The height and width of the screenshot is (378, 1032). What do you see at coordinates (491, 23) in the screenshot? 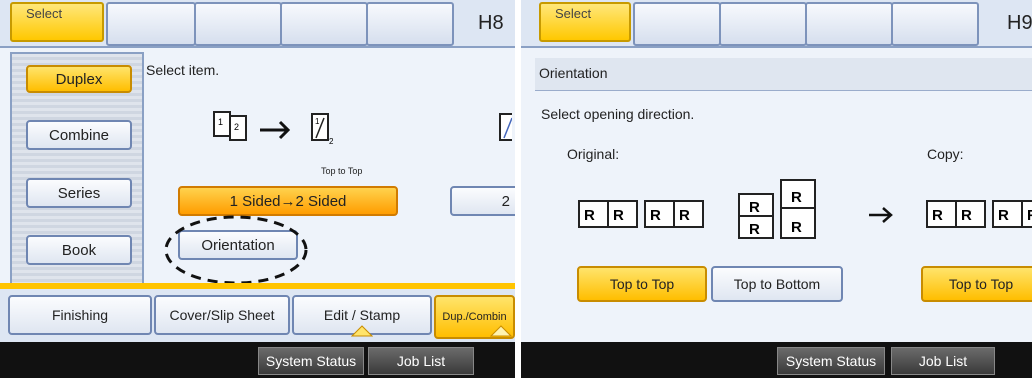
I see `screen-id: H8` at bounding box center [491, 23].